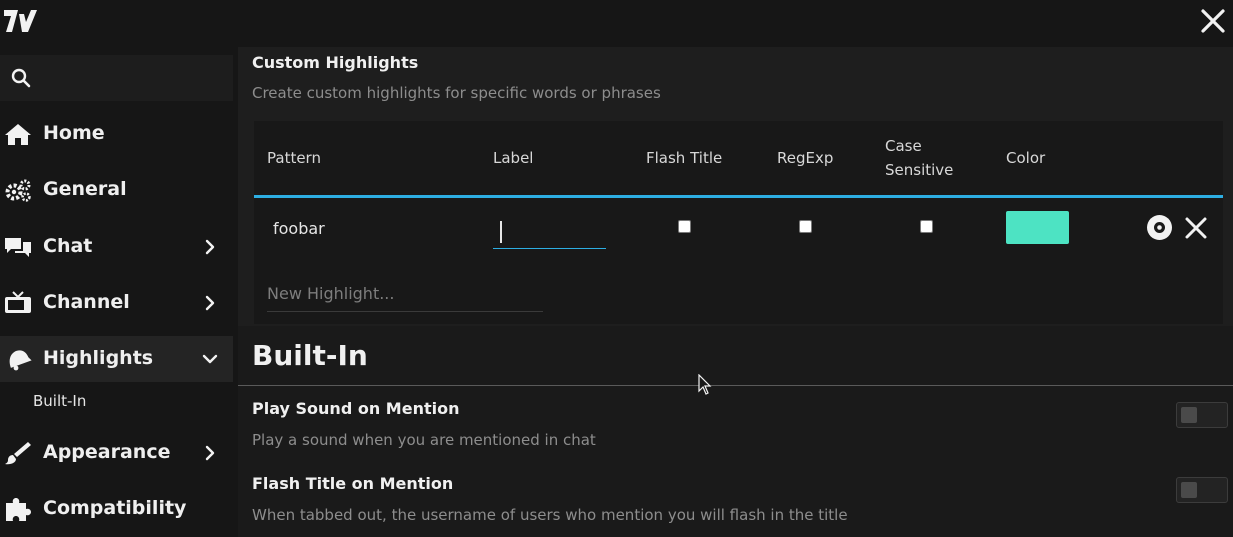  What do you see at coordinates (501, 232) in the screenshot?
I see `text-caret` at bounding box center [501, 232].